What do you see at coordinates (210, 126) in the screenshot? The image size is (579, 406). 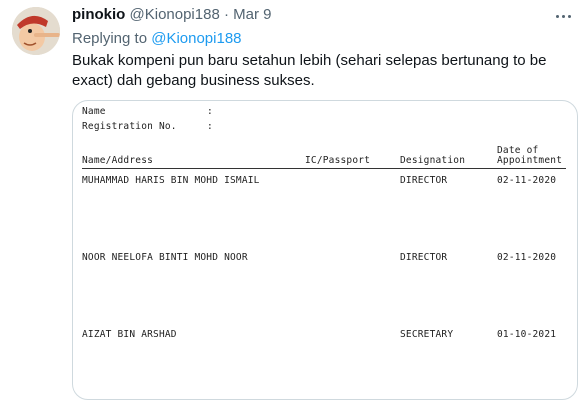 I see `registration-colon: :` at bounding box center [210, 126].